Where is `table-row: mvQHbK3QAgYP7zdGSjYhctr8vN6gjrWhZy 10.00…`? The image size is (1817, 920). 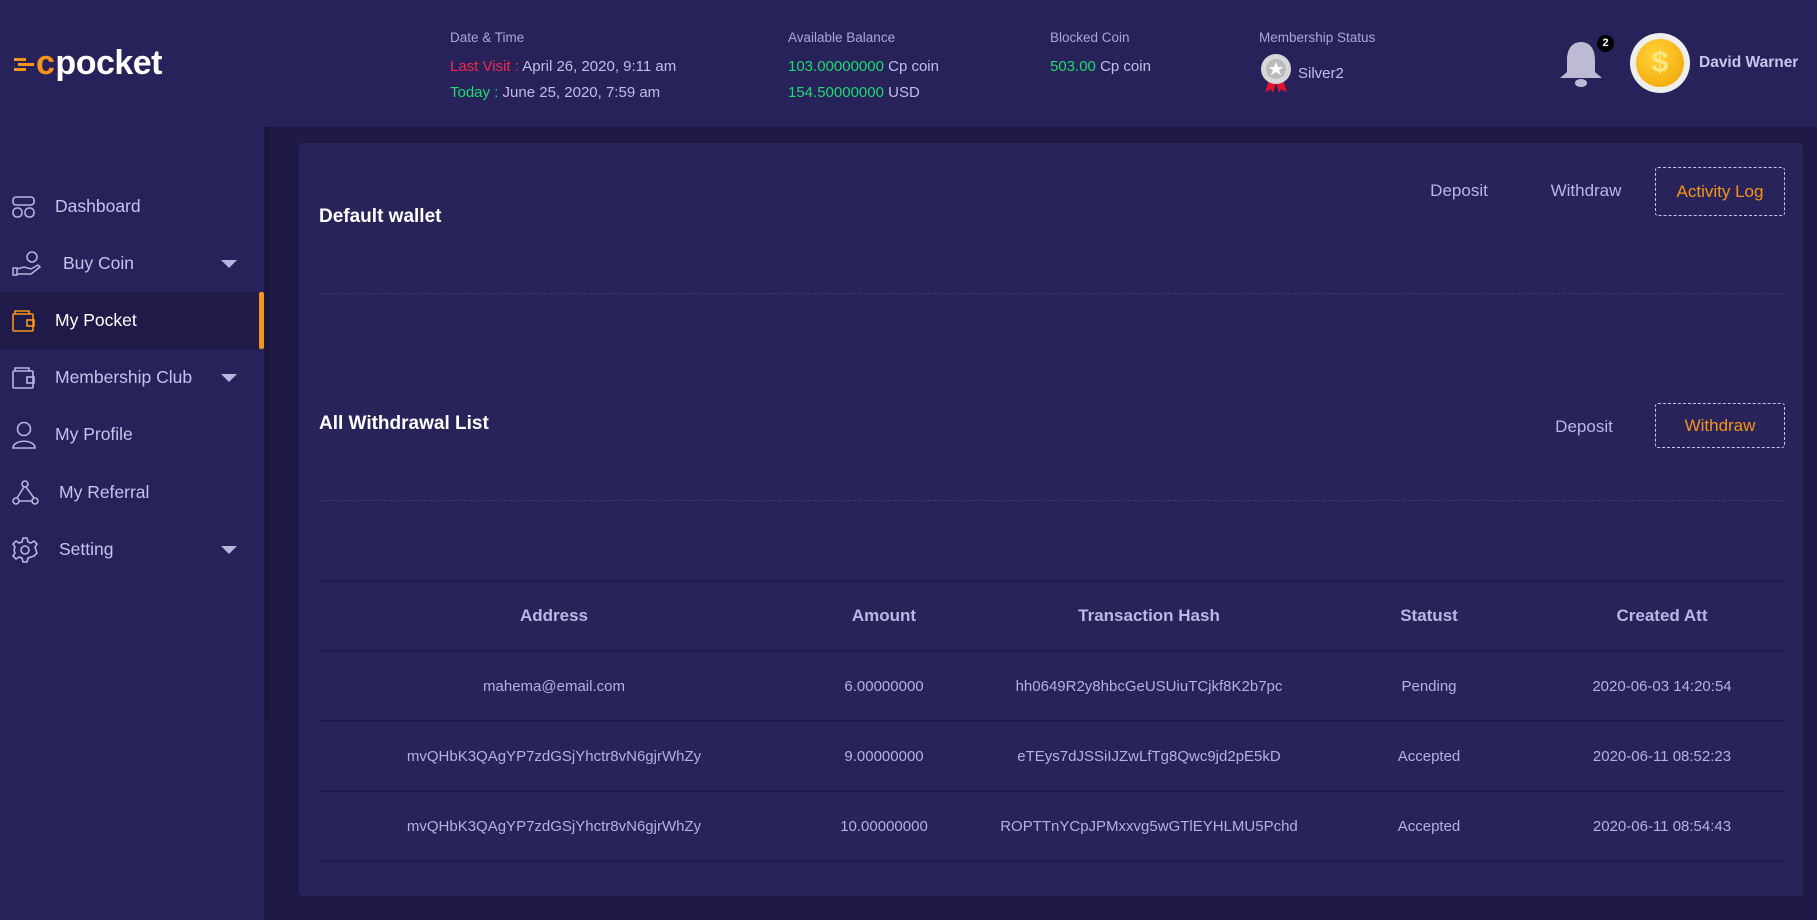 table-row: mvQHbK3QAgYP7zdGSjYhctr8vN6gjrWhZy 10.00… is located at coordinates (1052, 826).